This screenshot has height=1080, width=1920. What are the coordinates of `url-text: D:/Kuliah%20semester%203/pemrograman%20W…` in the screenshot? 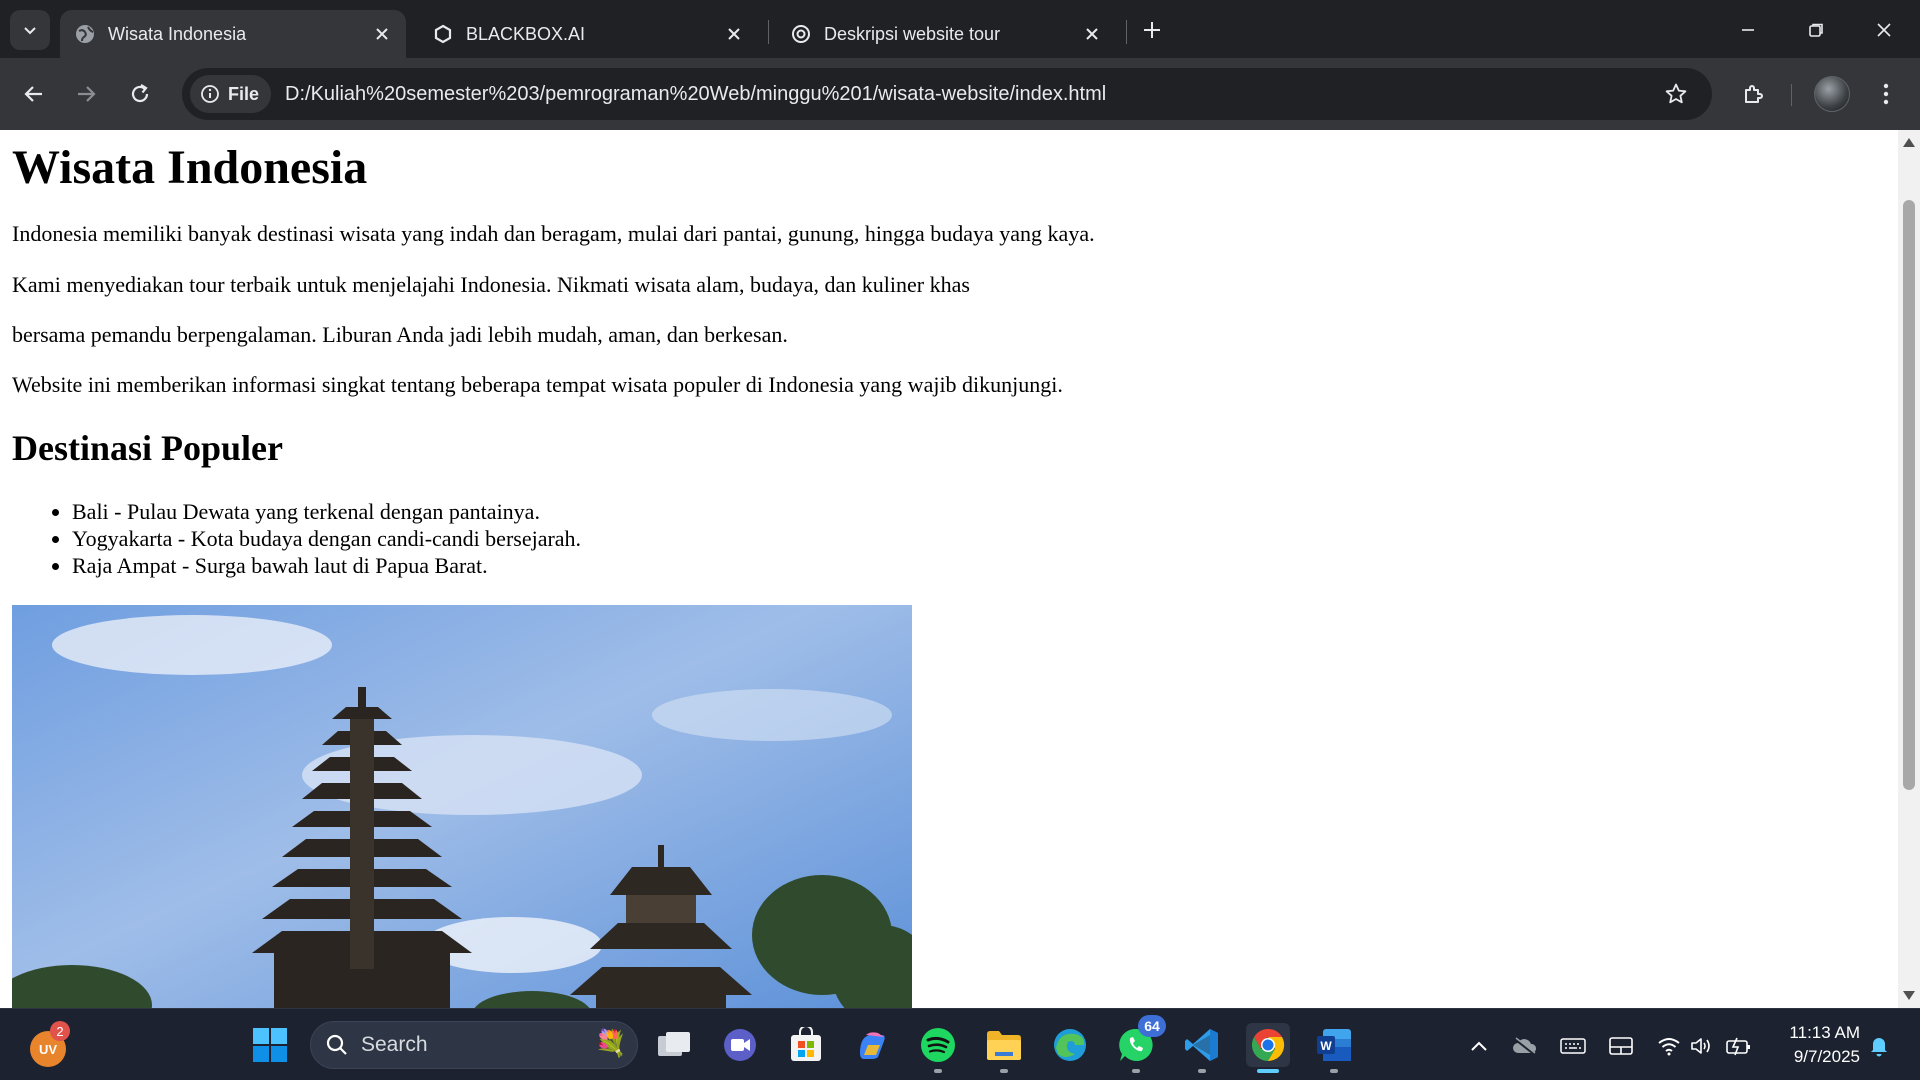 It's located at (695, 94).